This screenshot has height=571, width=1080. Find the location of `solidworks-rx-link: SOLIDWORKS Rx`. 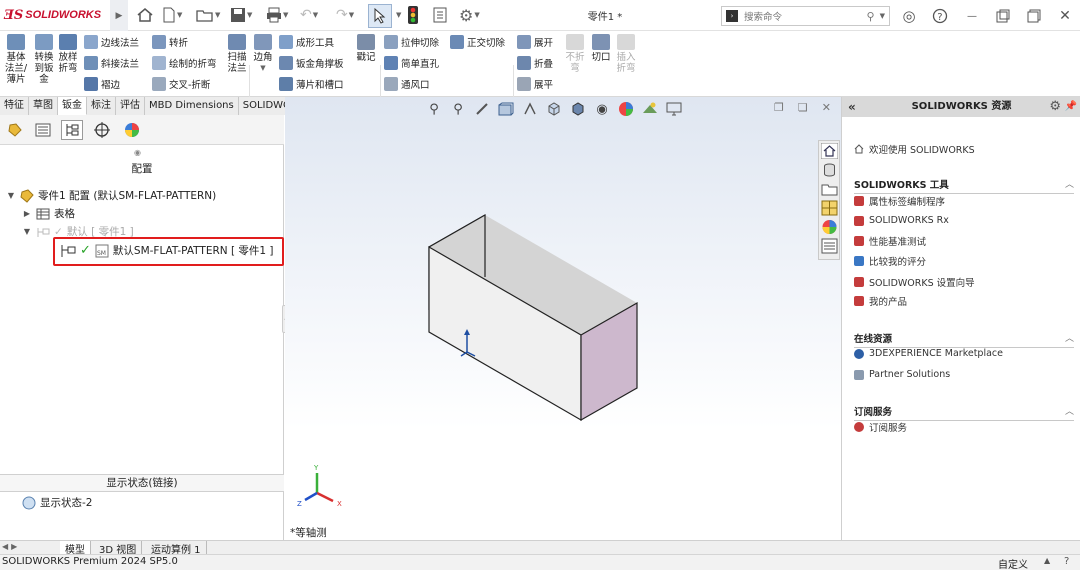

solidworks-rx-link: SOLIDWORKS Rx is located at coordinates (901, 220).